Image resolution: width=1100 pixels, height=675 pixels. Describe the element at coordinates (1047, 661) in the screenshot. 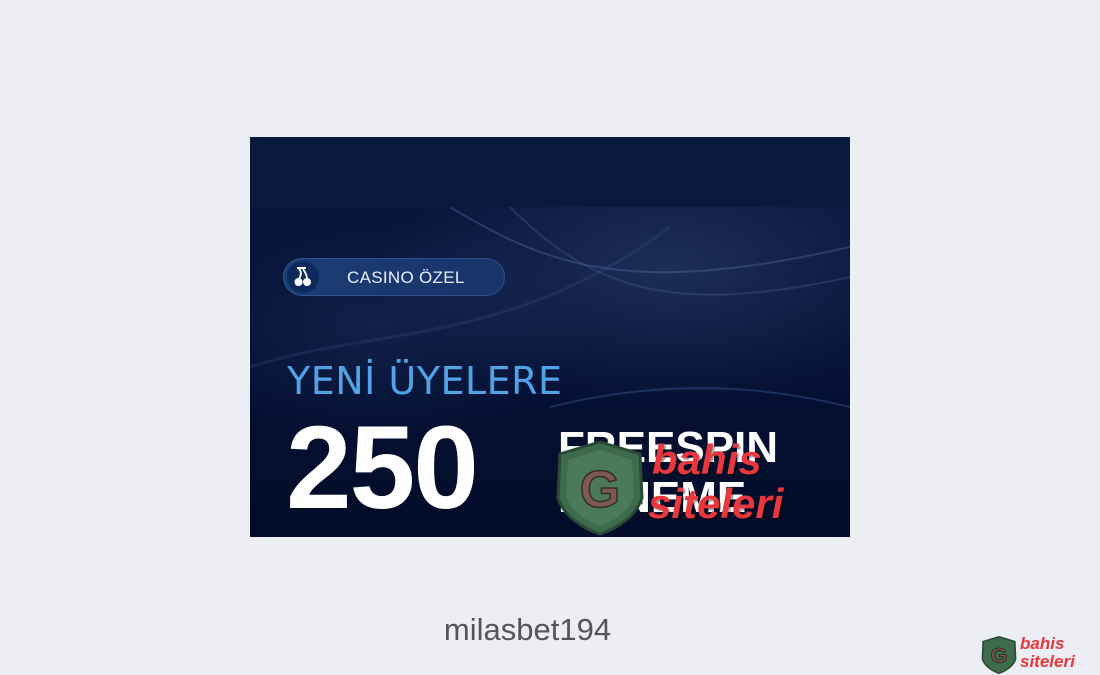

I see `corner-logo-line-2: siteleri` at that location.